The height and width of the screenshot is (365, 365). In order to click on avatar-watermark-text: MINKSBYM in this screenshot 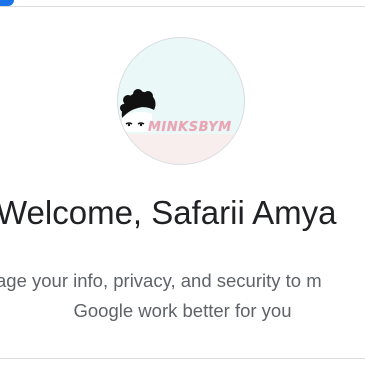, I will do `click(190, 127)`.